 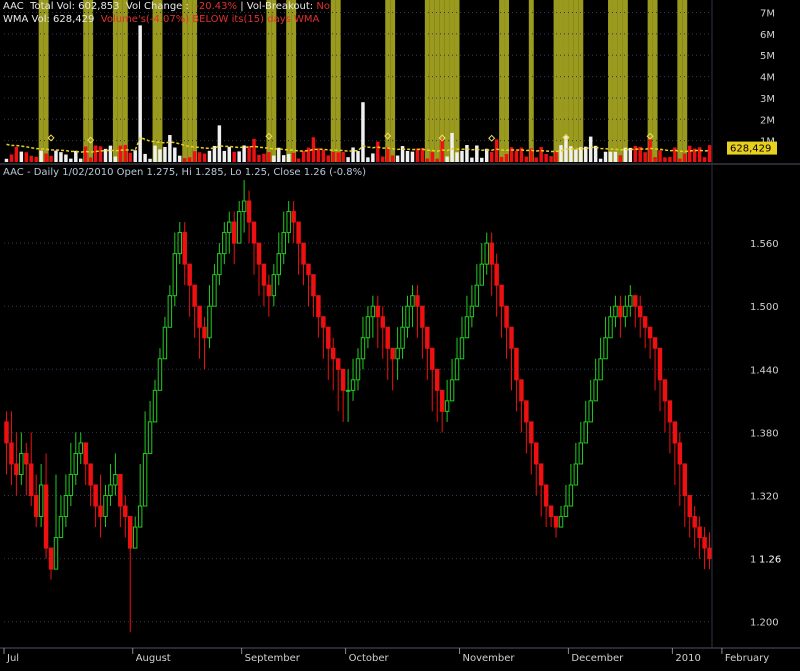 What do you see at coordinates (597, 658) in the screenshot?
I see `x-tick-label: December` at bounding box center [597, 658].